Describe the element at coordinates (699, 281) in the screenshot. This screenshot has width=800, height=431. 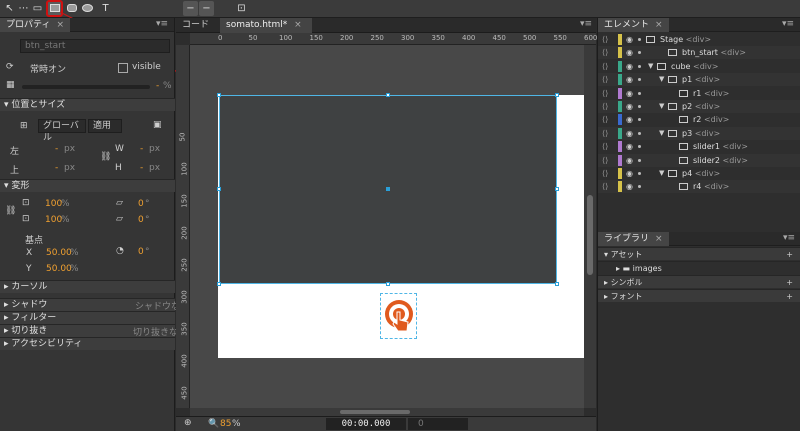
I see `library-symbols: ▸ シンボル +` at that location.